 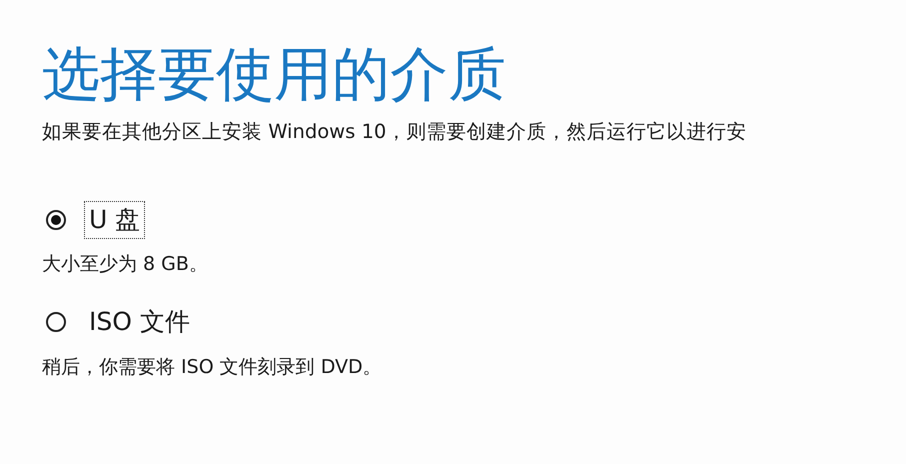 What do you see at coordinates (394, 131) in the screenshot?
I see `instruction-text: 如果要在其他分区上安装 Windows 10，则需要创建介质，然后运行它以进行安` at bounding box center [394, 131].